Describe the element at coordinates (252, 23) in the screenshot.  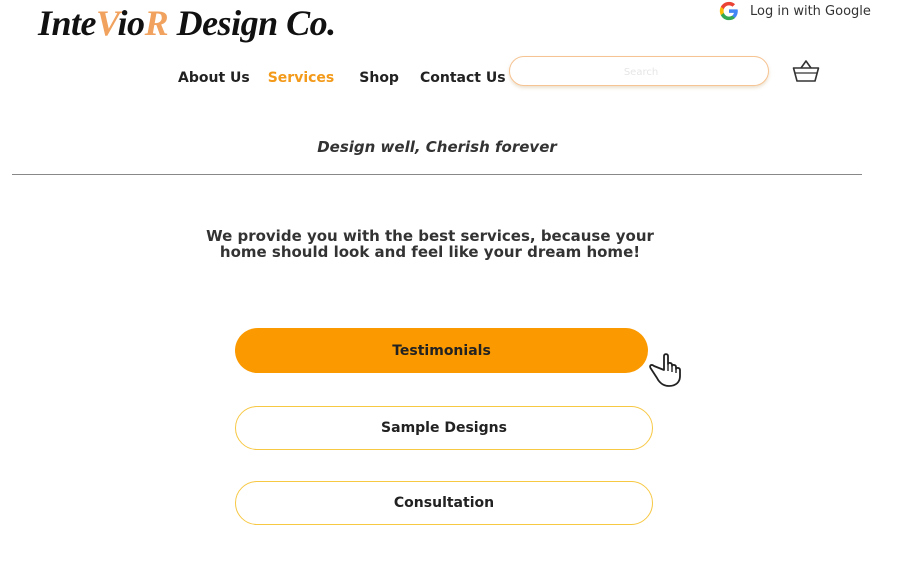
I see `logo-text-3: Design Co.` at that location.